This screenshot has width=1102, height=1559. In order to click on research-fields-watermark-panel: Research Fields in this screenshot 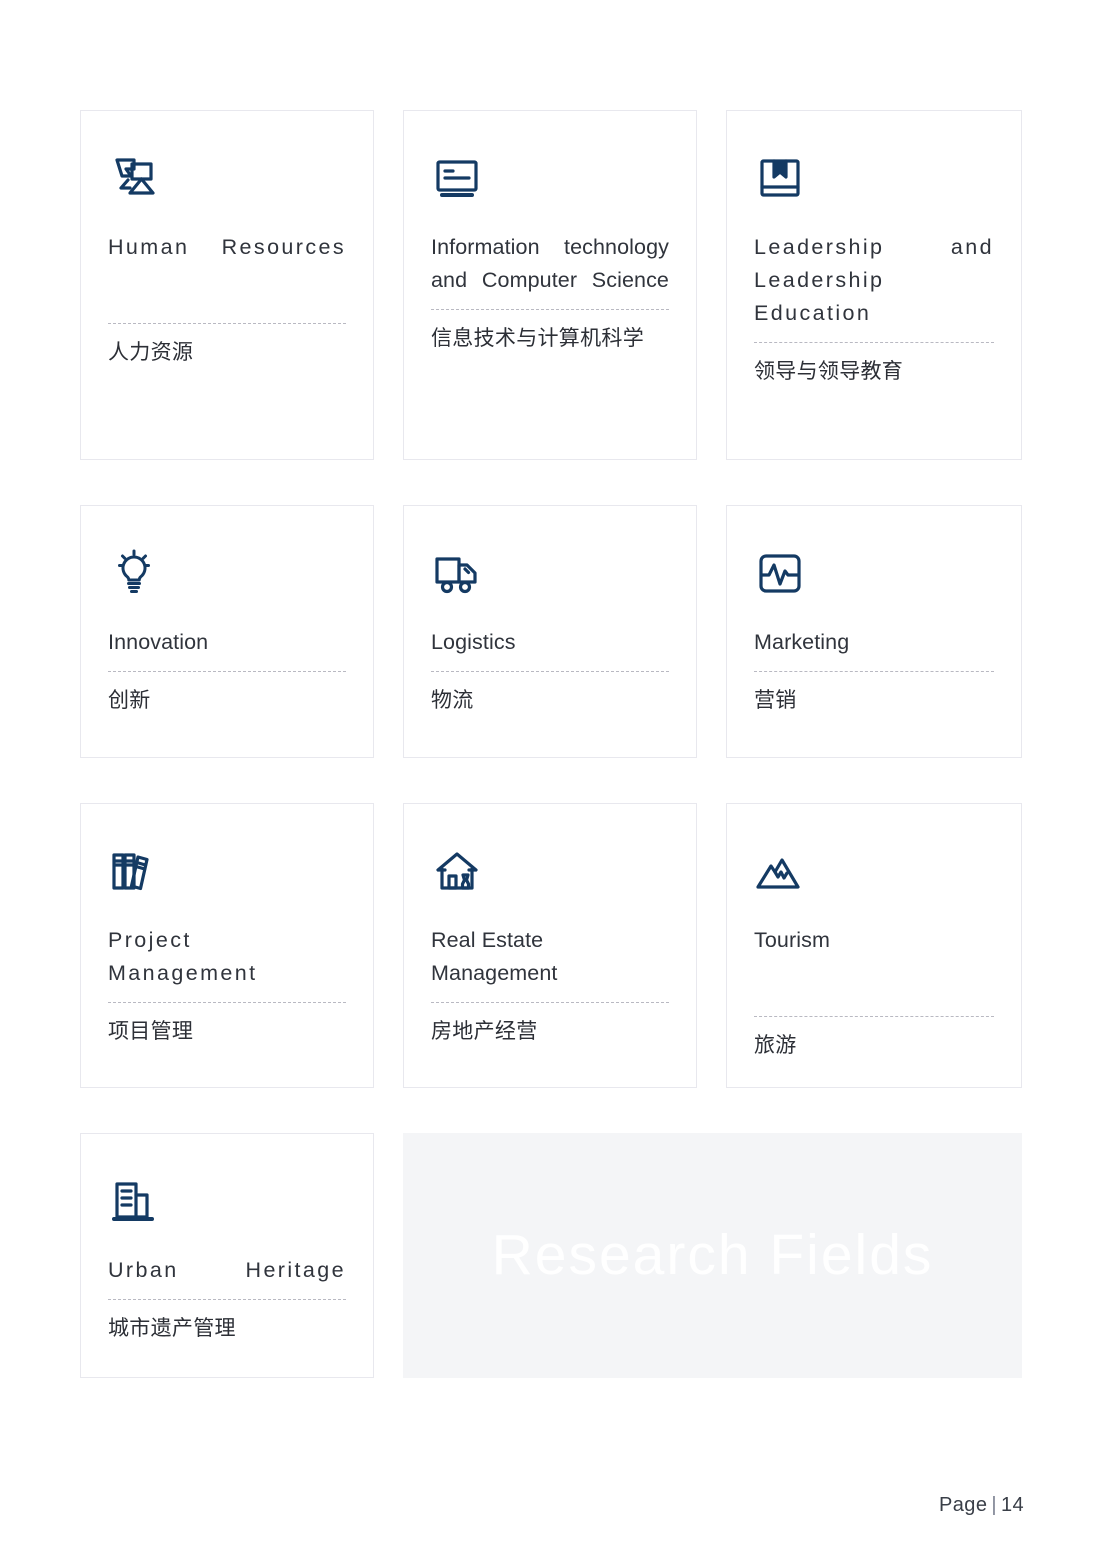, I will do `click(712, 1255)`.